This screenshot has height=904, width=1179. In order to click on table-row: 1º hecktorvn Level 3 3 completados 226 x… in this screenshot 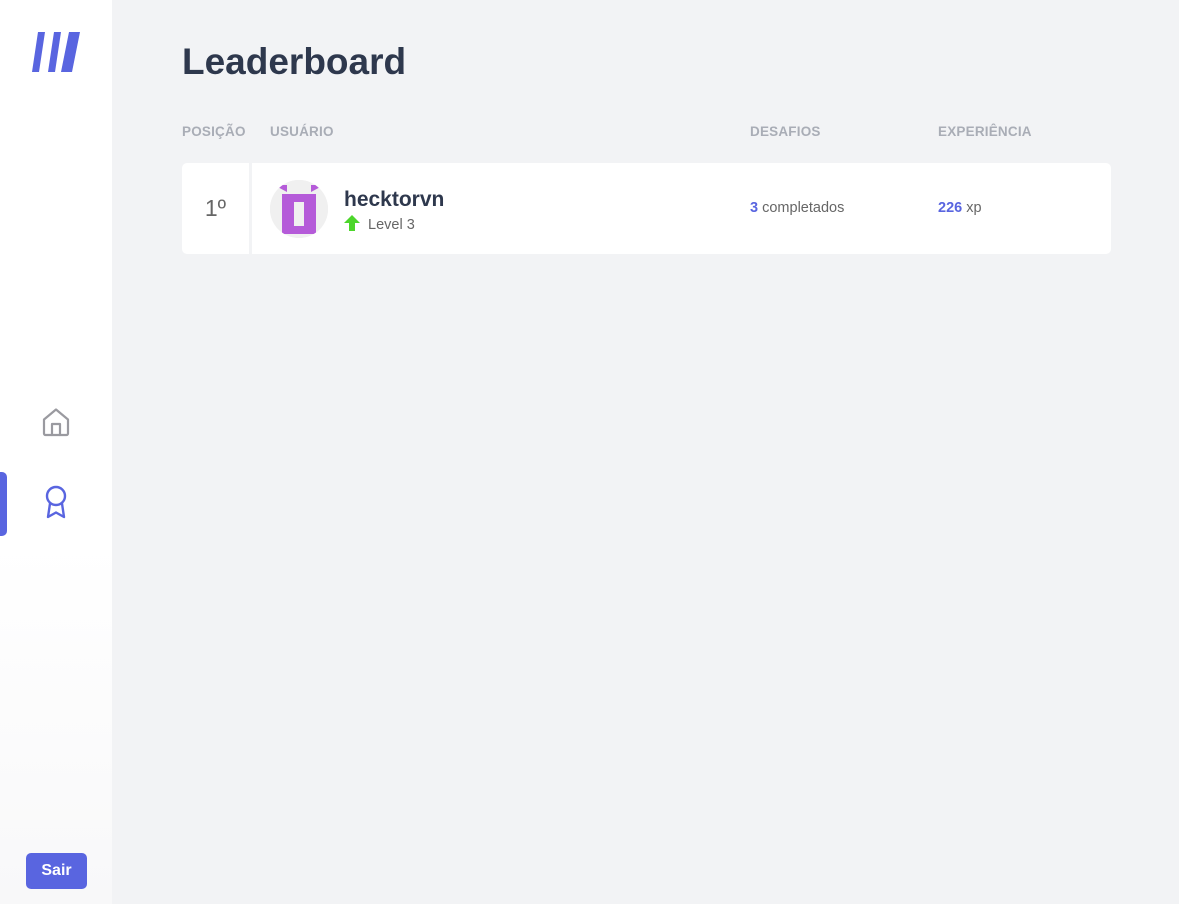, I will do `click(646, 208)`.